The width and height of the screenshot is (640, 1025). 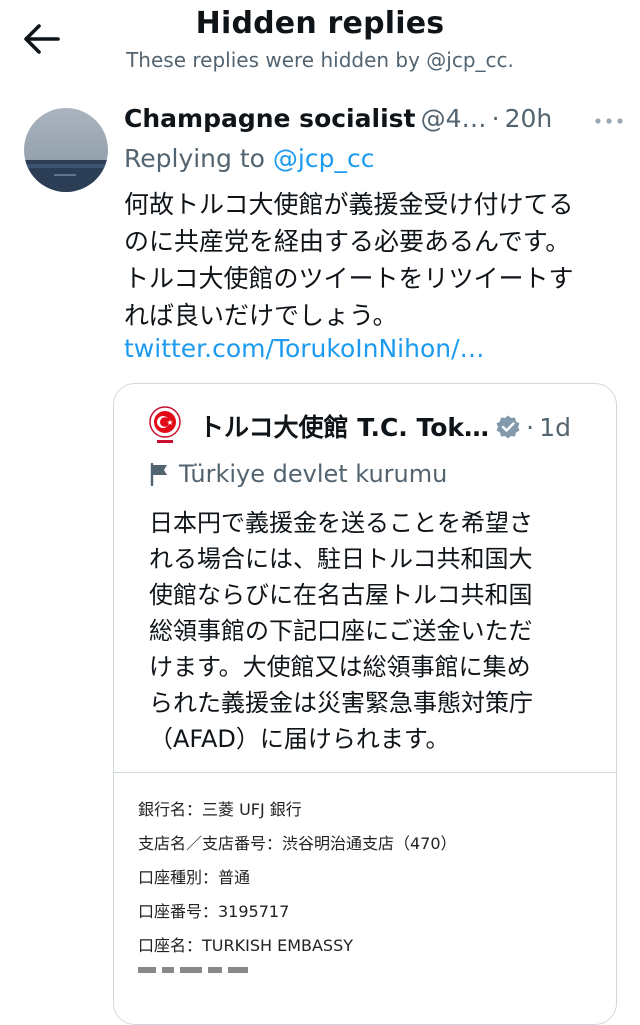 What do you see at coordinates (341, 703) in the screenshot?
I see `quoted-text-line: られた義援金は災害緊急事態対策庁` at bounding box center [341, 703].